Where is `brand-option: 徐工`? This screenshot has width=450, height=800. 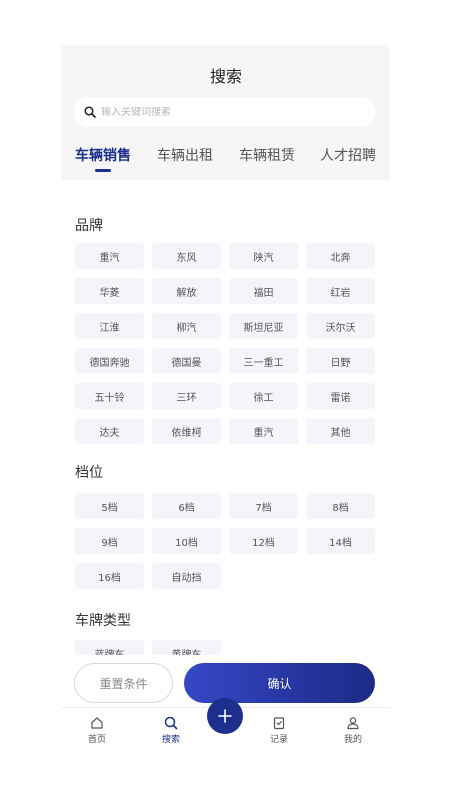
brand-option: 徐工 is located at coordinates (263, 396).